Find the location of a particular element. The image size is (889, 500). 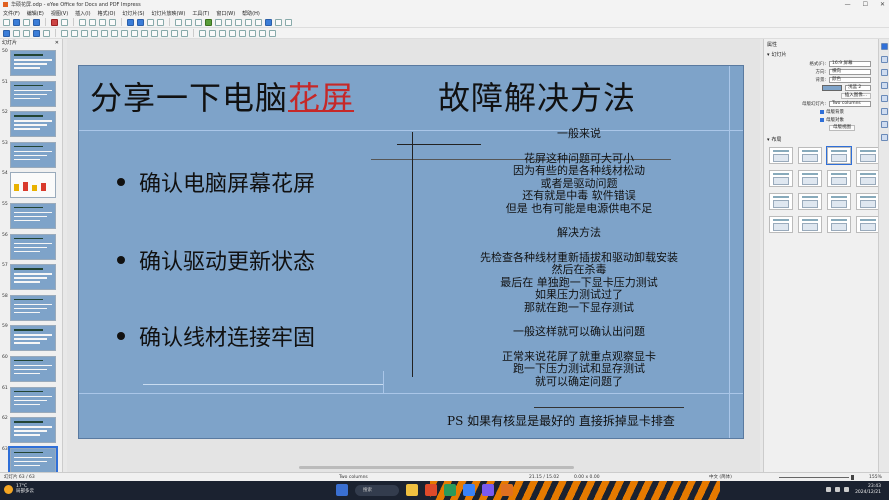

menu-format: 格式(O) is located at coordinates (107, 13).